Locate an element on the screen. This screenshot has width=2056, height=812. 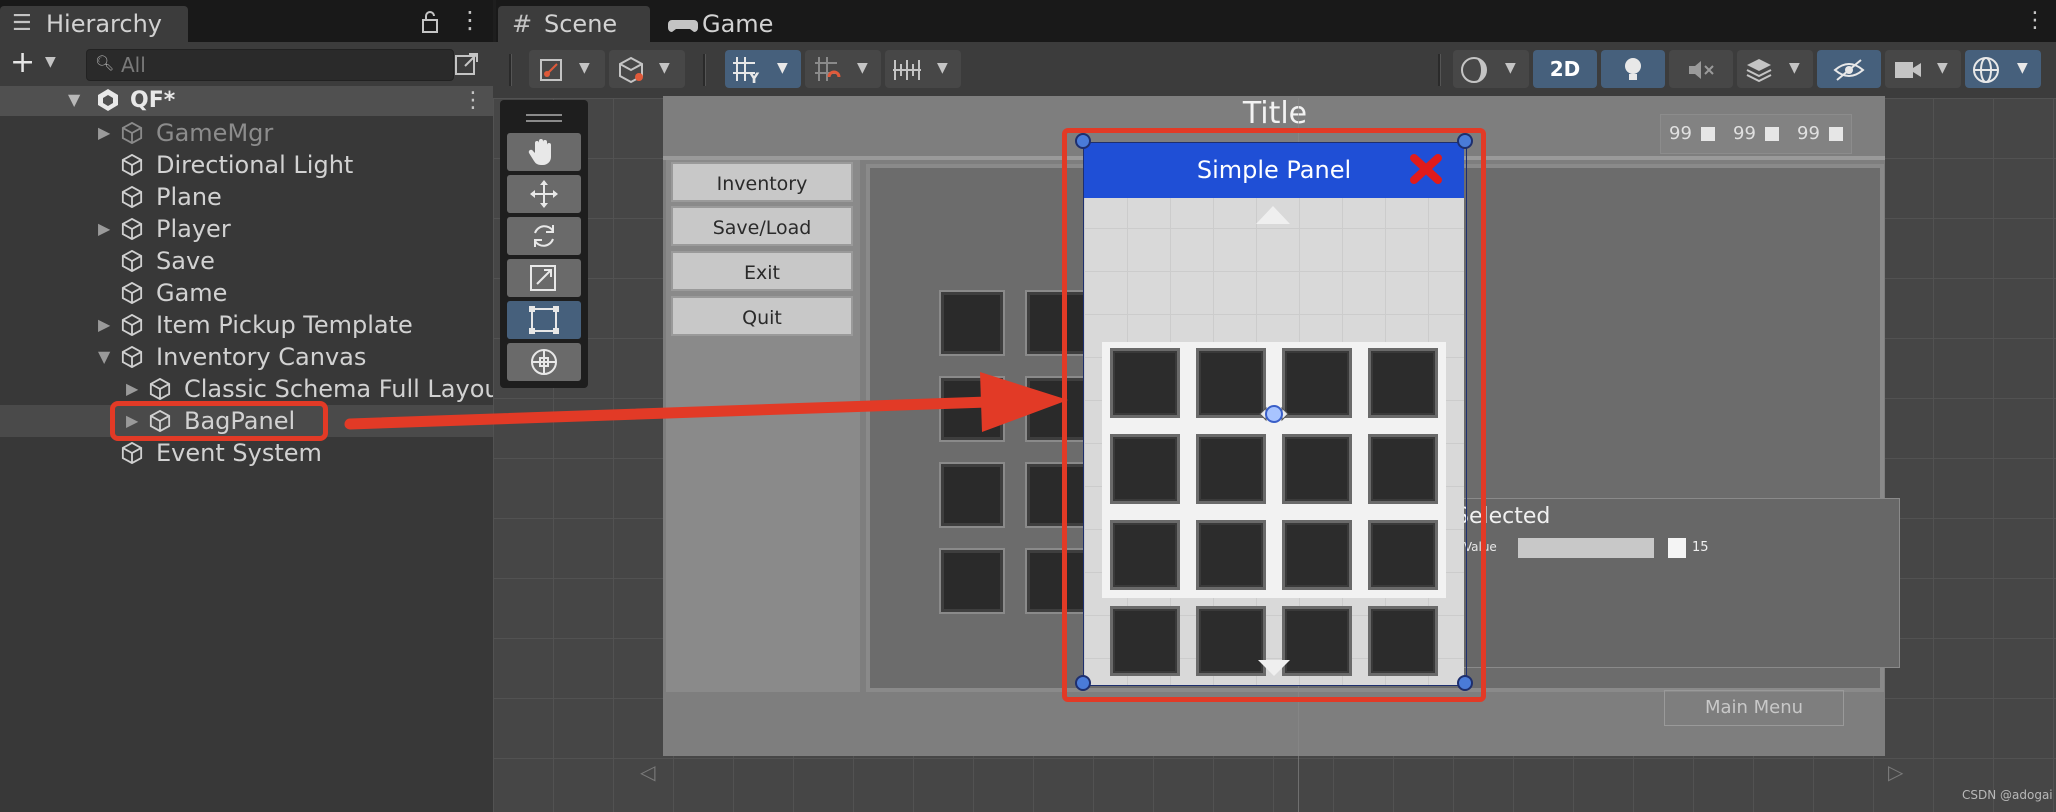
rotate-tool-button is located at coordinates (544, 236).